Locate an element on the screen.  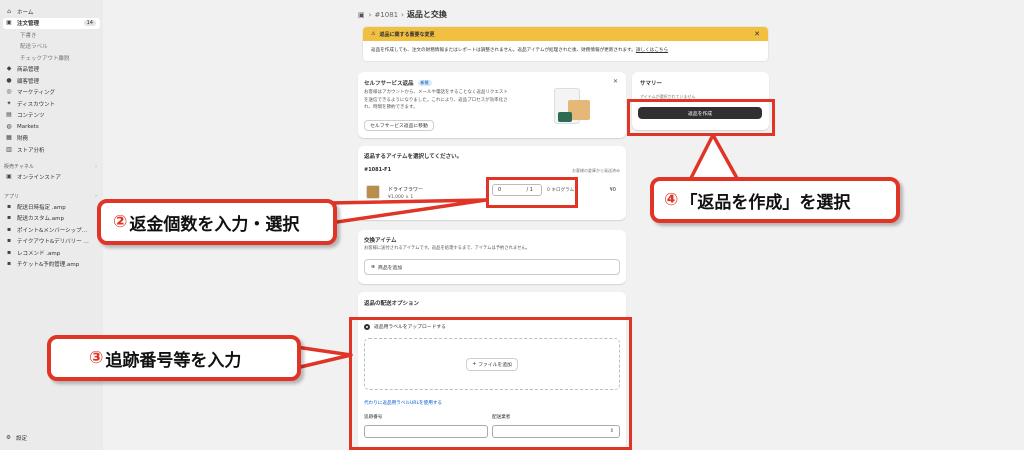
annotation-step-3: ③ 追跡番号等を入力 is located at coordinates (174, 358).